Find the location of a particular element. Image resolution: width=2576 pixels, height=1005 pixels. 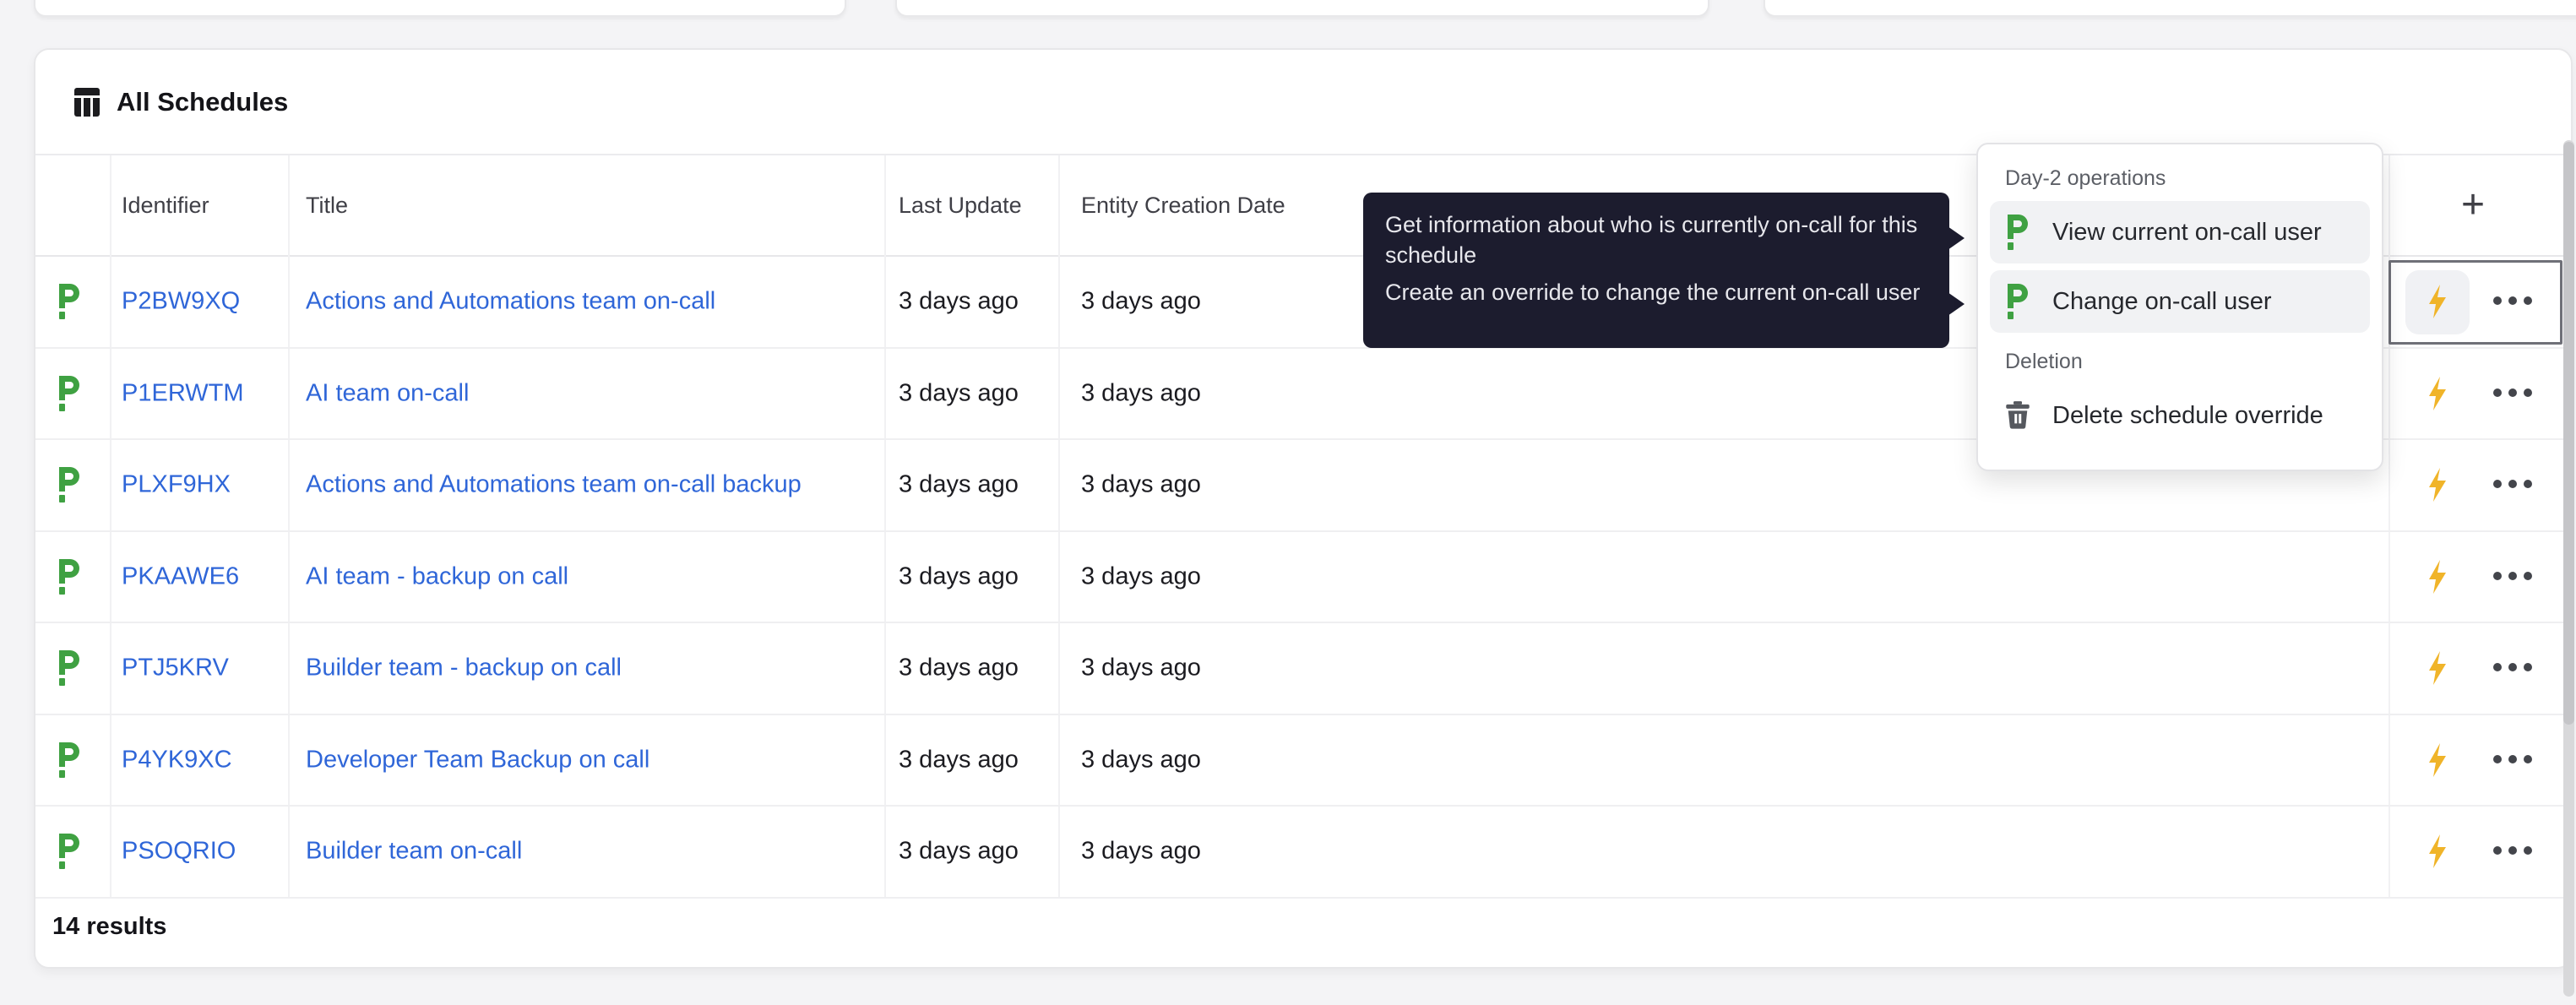

identifier-link: PSOQRIO is located at coordinates (179, 852).